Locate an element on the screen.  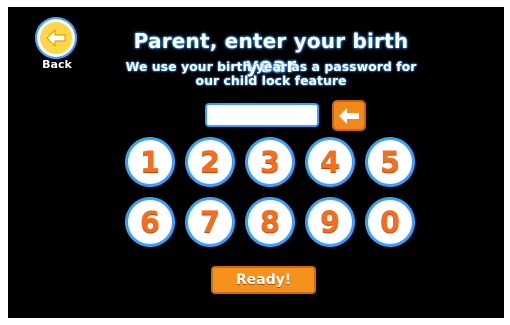
subtitle-line-1: We use your birth year as a password for is located at coordinates (271, 66).